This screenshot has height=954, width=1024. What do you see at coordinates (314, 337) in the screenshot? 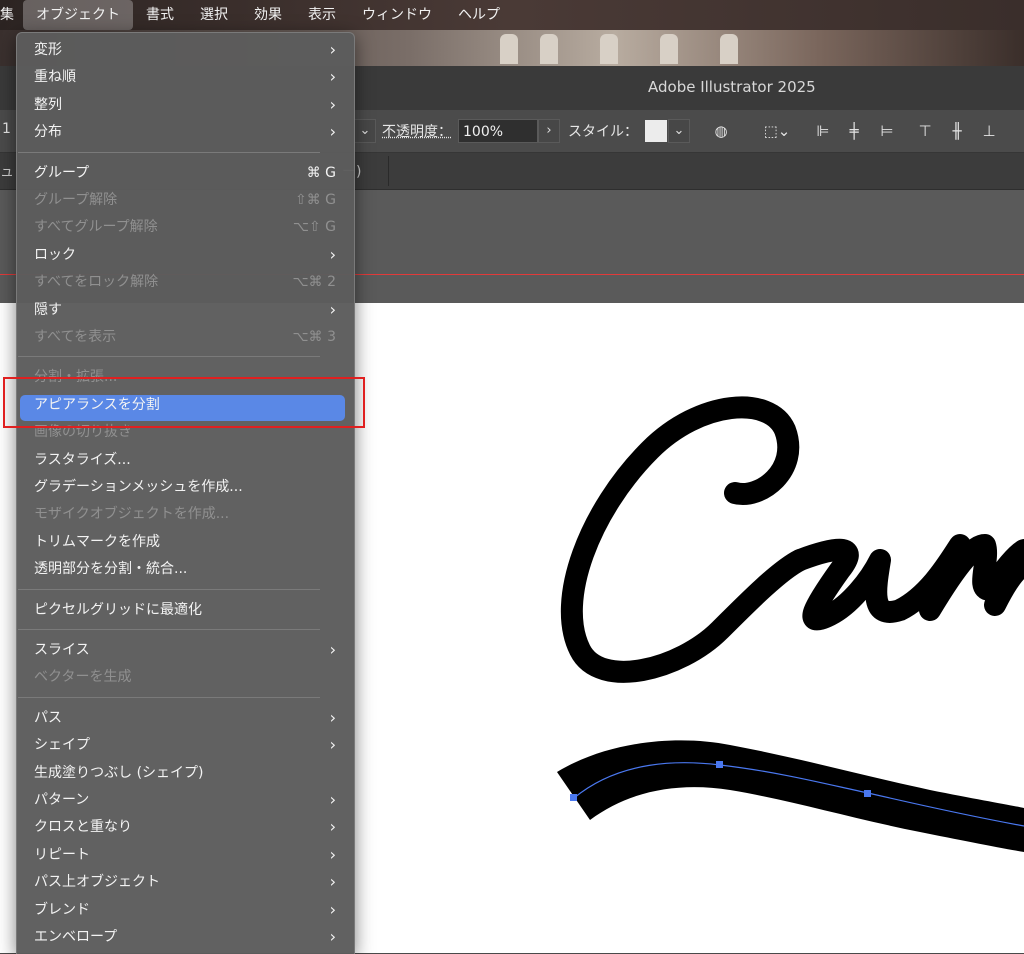
I see `menu-item-shortcut: ⌥⌘ 3` at bounding box center [314, 337].